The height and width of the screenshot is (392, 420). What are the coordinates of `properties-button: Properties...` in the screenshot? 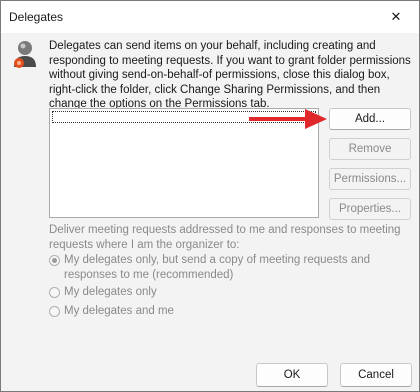 It's located at (370, 209).